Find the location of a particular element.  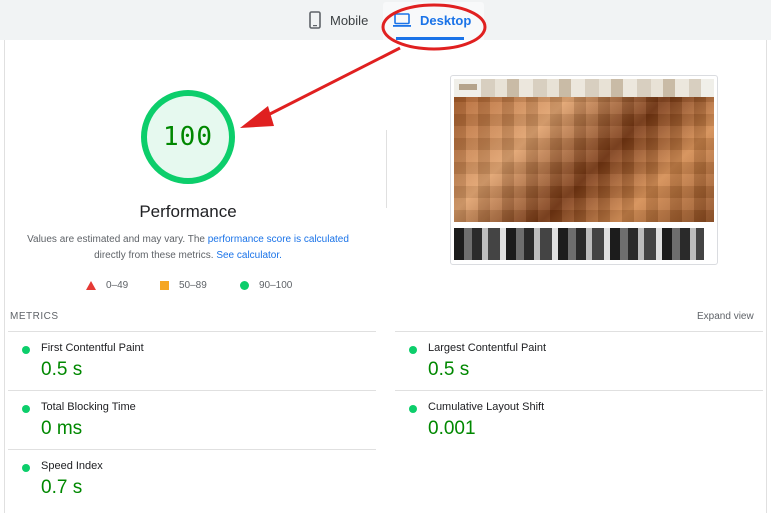

note-middle: directly from these metrics. is located at coordinates (155, 255).